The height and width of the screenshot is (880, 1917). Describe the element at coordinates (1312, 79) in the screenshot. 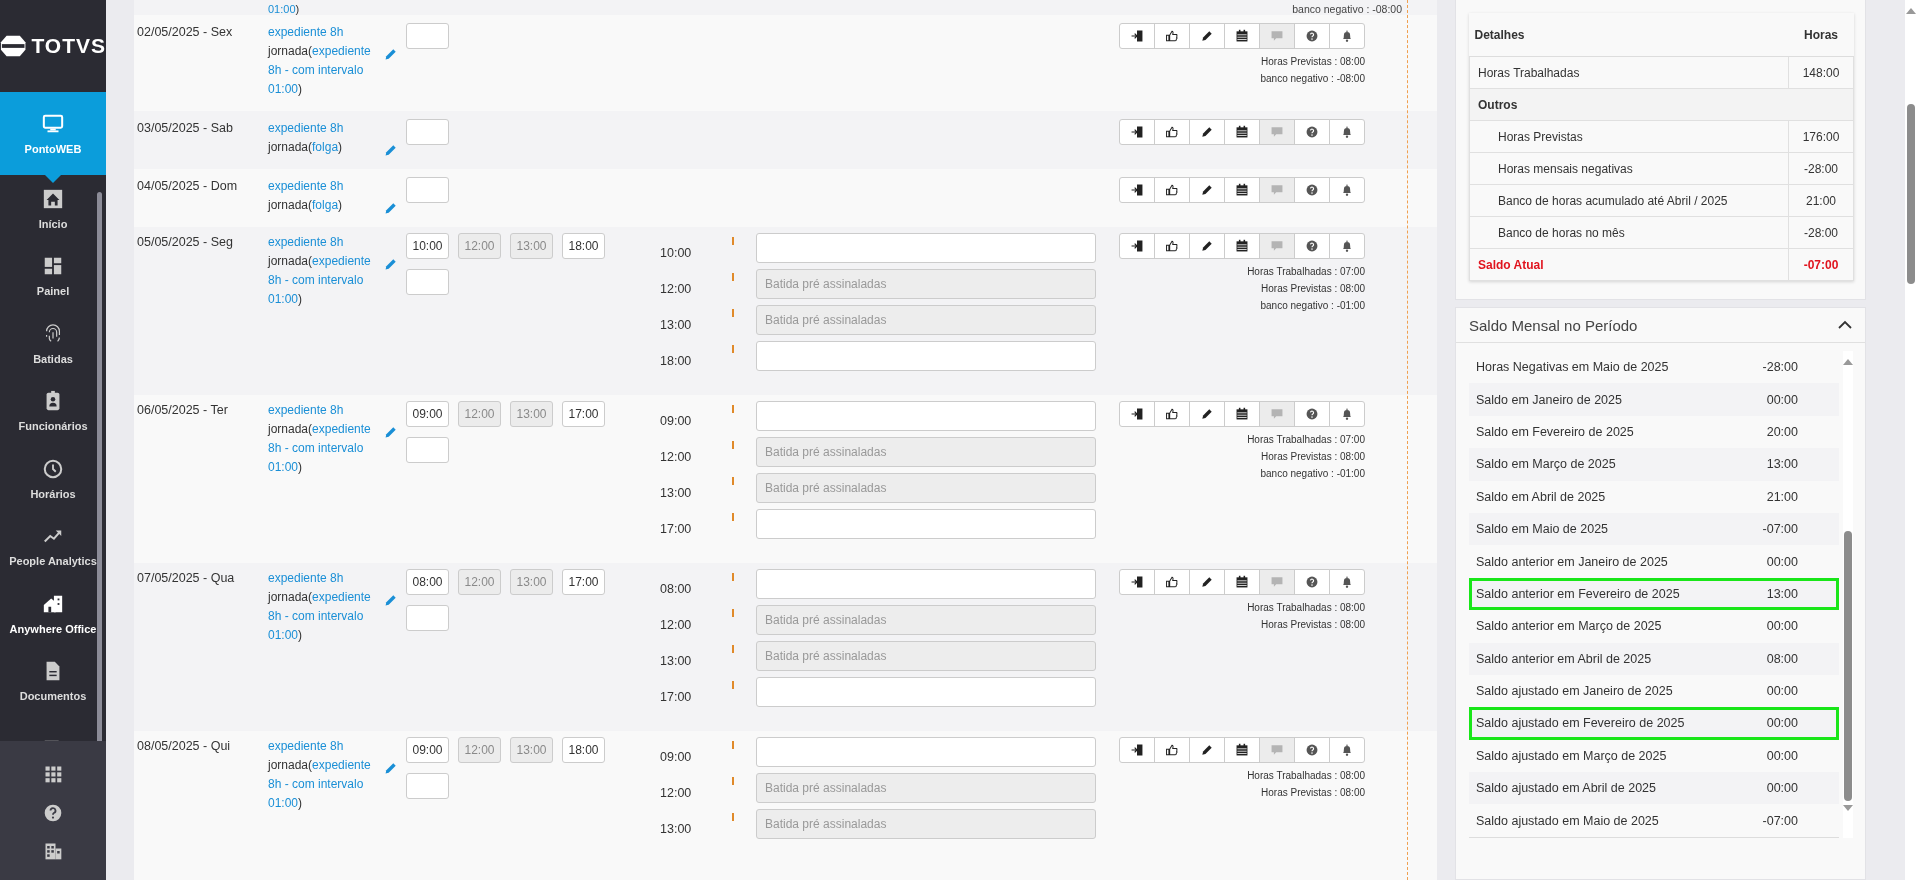

I see `hours-summary: banco negativo : -08:00` at that location.